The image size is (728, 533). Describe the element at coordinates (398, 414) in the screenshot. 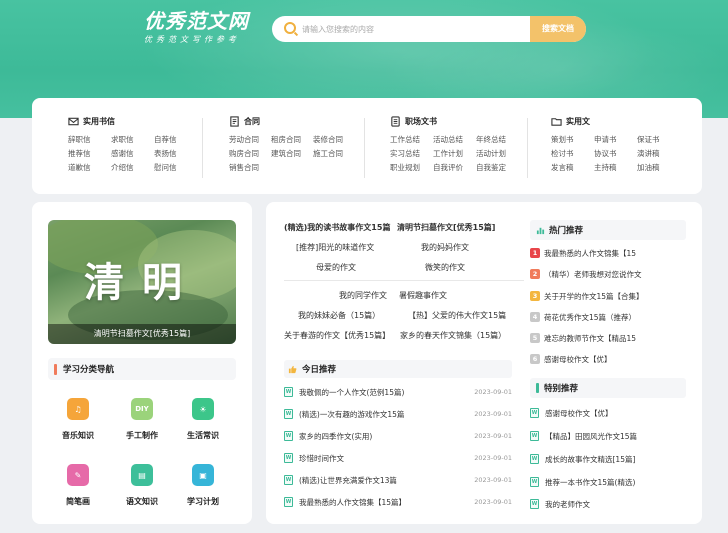

I see `list-item: (精选)一次有趣的游戏作文15篇 2023-09-01` at that location.